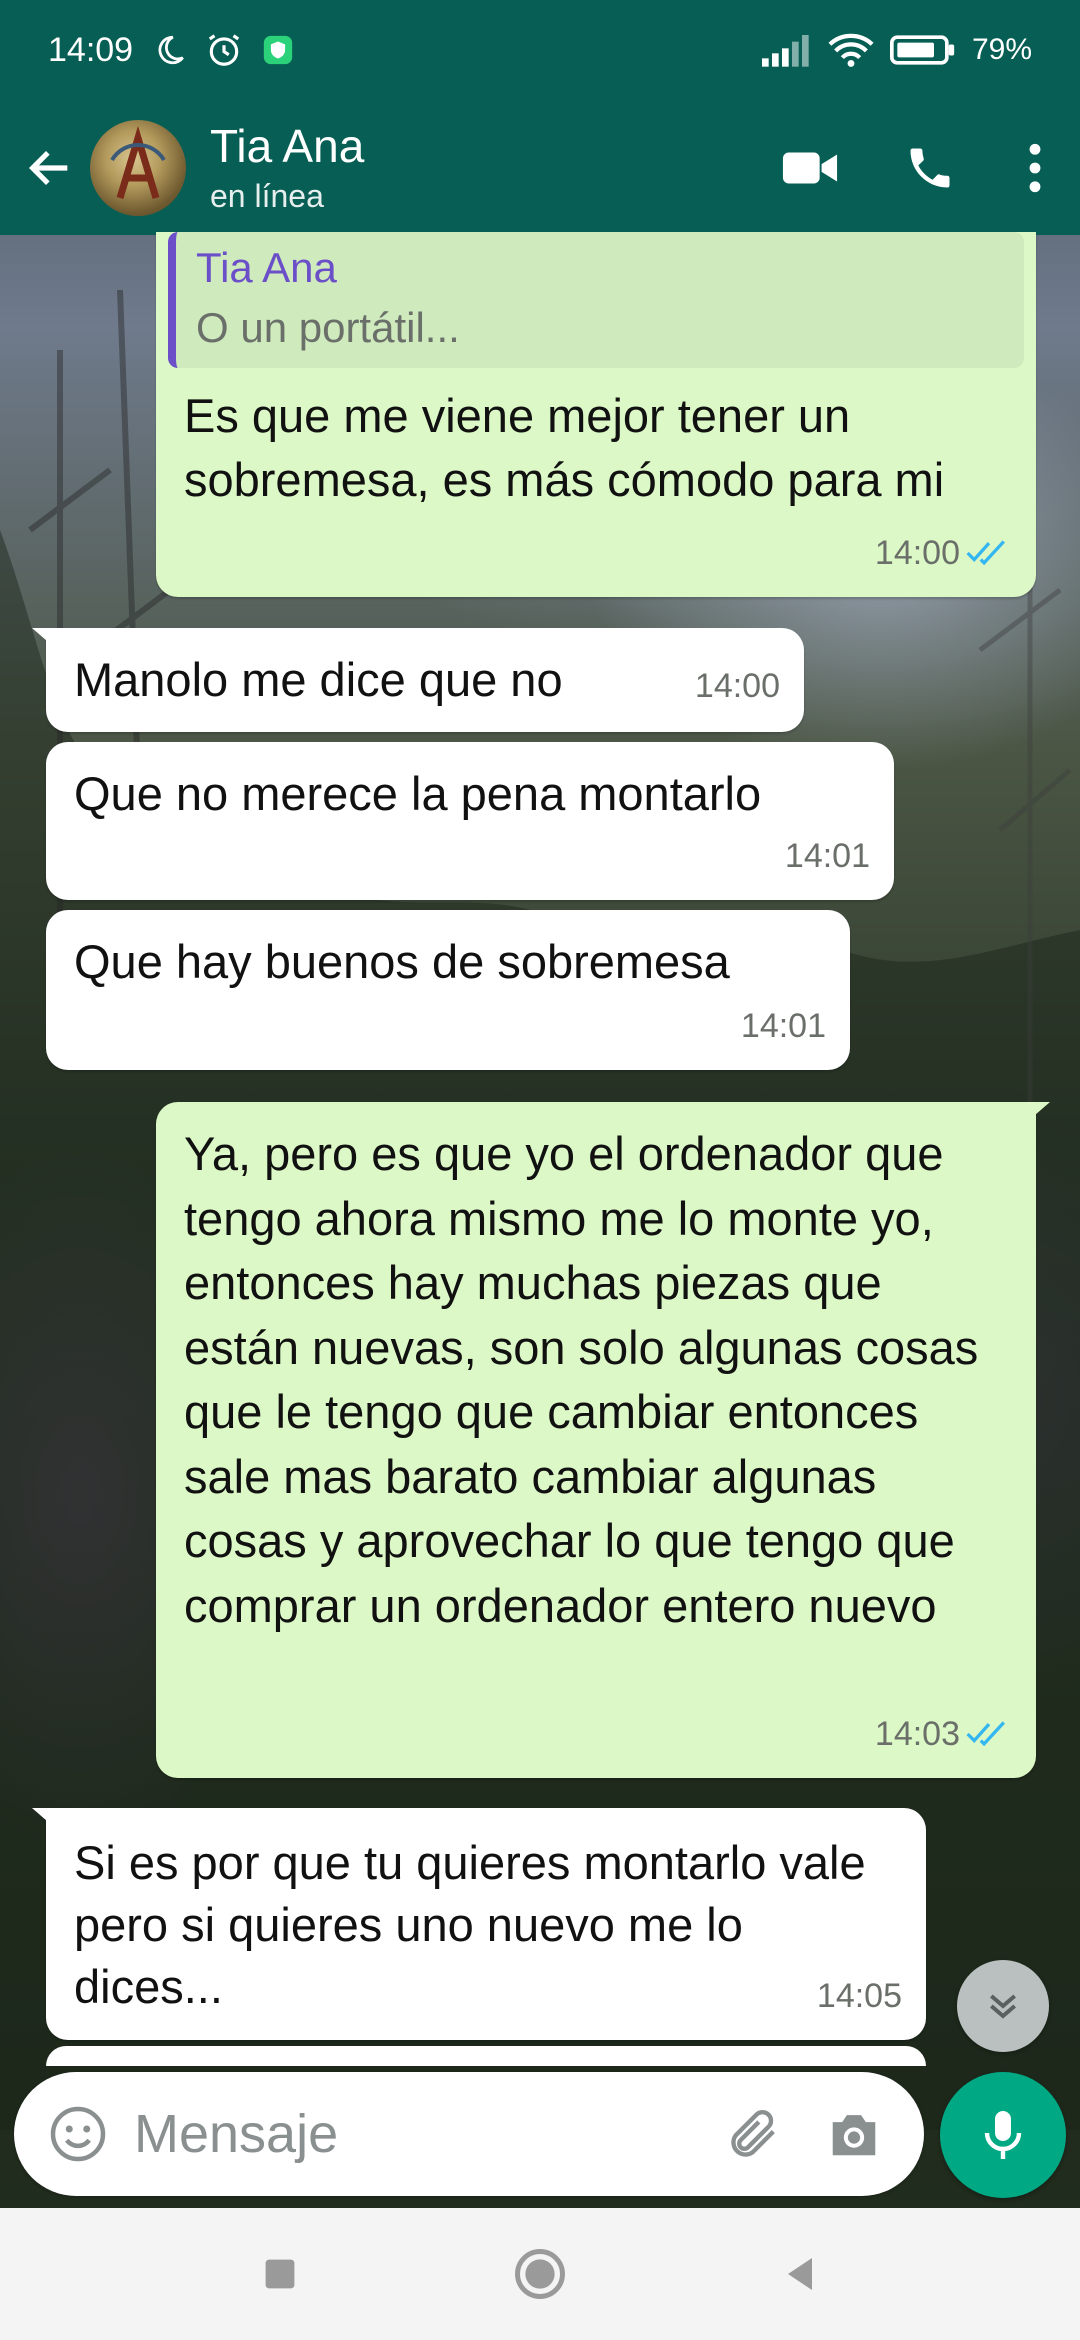  Describe the element at coordinates (224, 50) in the screenshot. I see `alarm-icon` at that location.